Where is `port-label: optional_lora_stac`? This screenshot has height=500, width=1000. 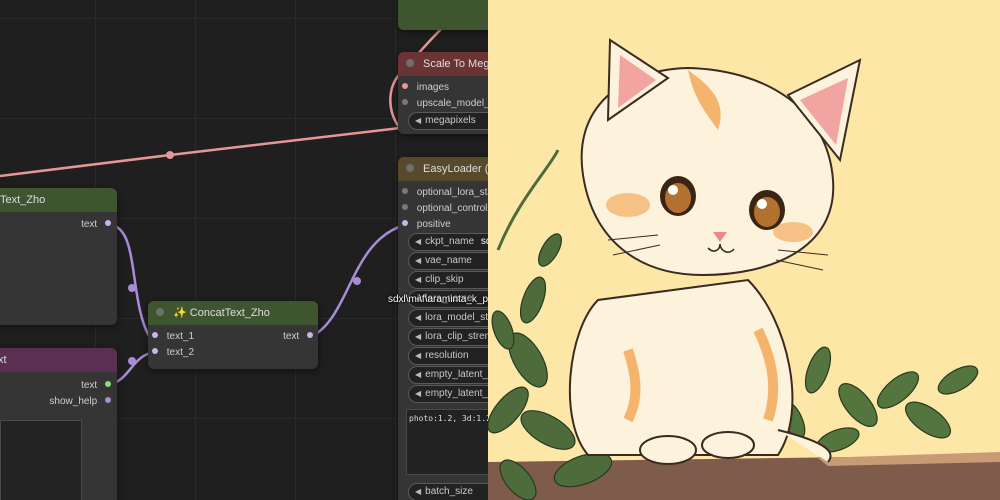 port-label: optional_lora_stac is located at coordinates (452, 192).